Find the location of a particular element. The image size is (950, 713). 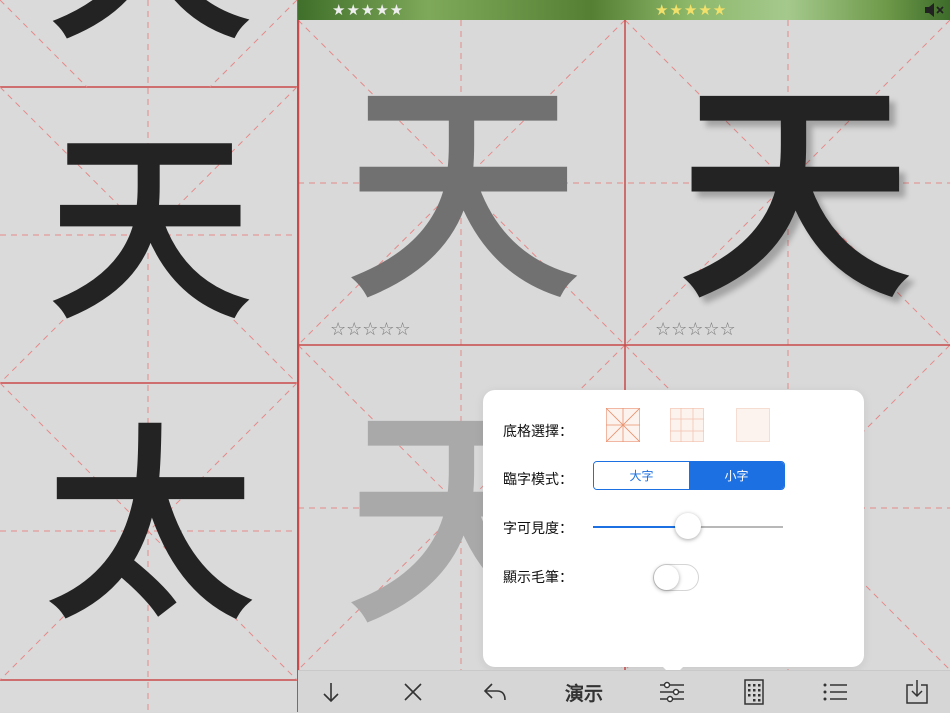

grid-option-blank is located at coordinates (753, 425).